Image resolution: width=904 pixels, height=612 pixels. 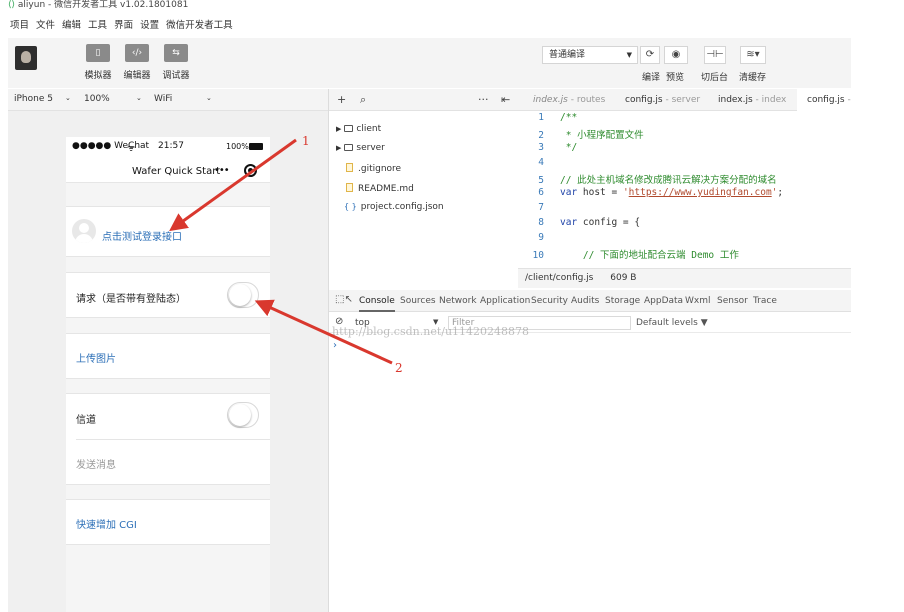 What do you see at coordinates (386, 189) in the screenshot?
I see `tree-item-label: README.md` at bounding box center [386, 189].